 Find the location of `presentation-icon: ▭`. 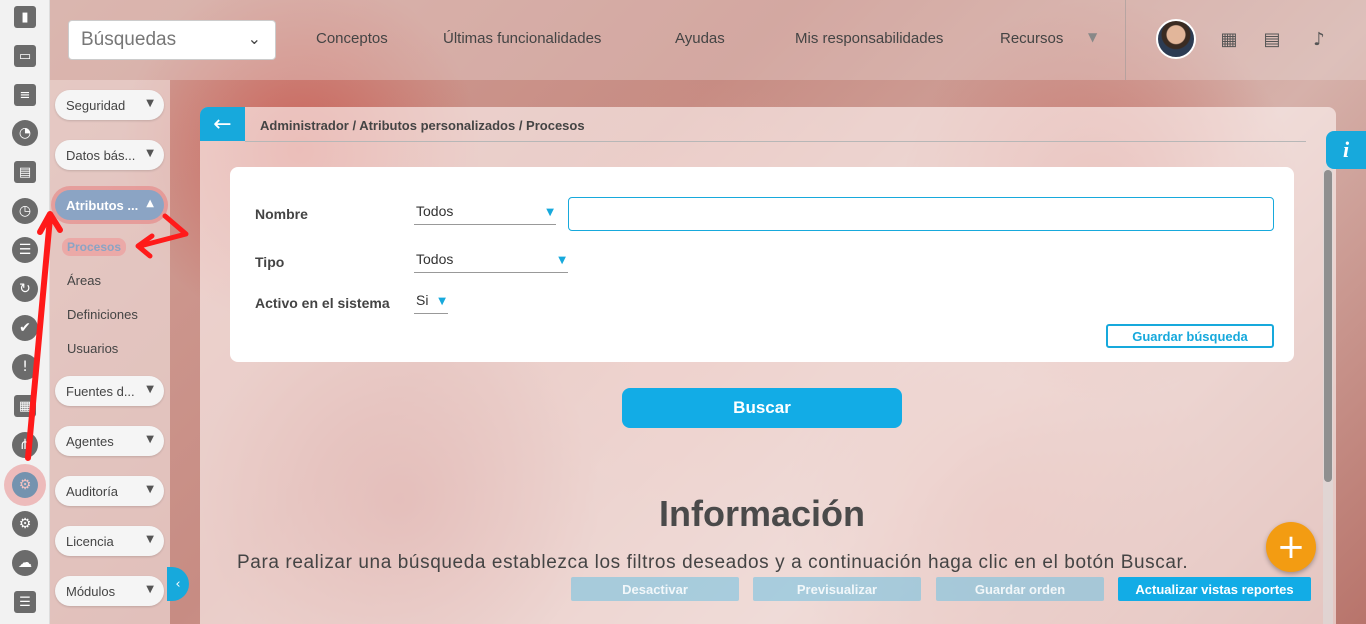

presentation-icon: ▭ is located at coordinates (25, 56).